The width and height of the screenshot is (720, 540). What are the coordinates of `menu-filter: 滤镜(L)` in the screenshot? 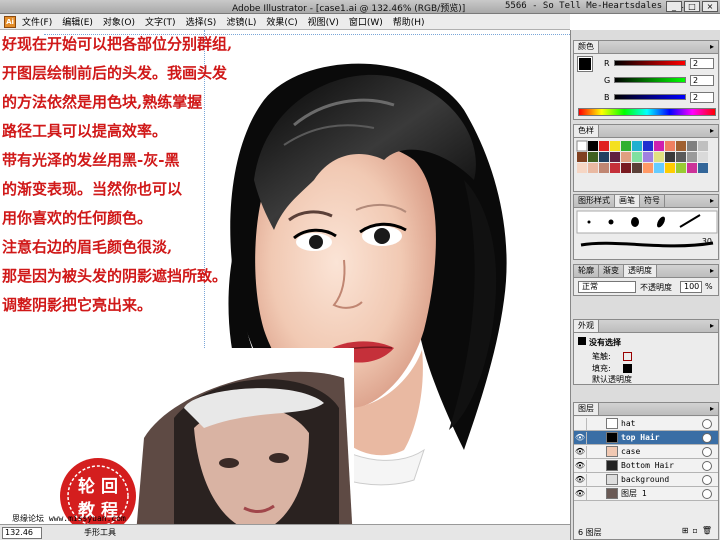 It's located at (241, 21).